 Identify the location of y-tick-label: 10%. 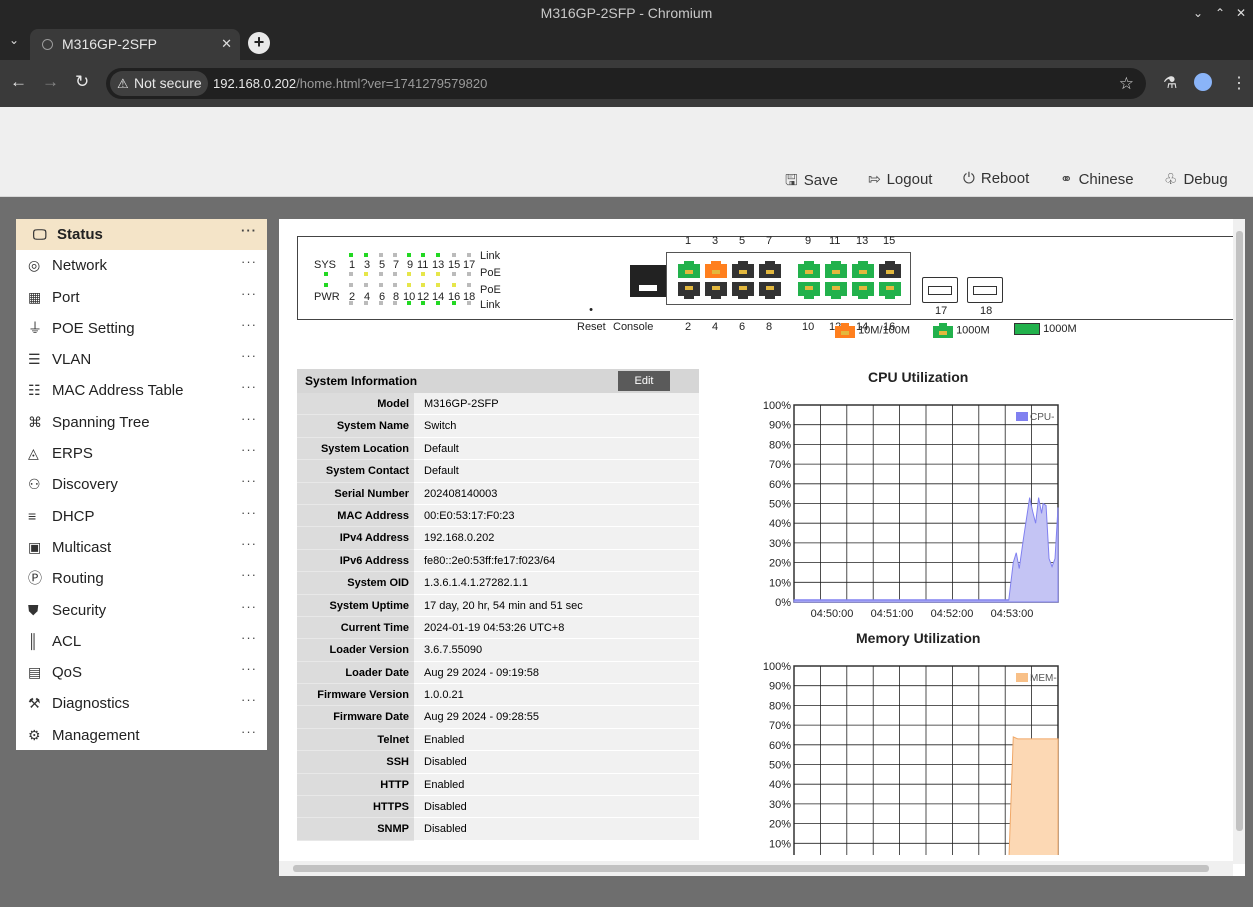
(780, 844).